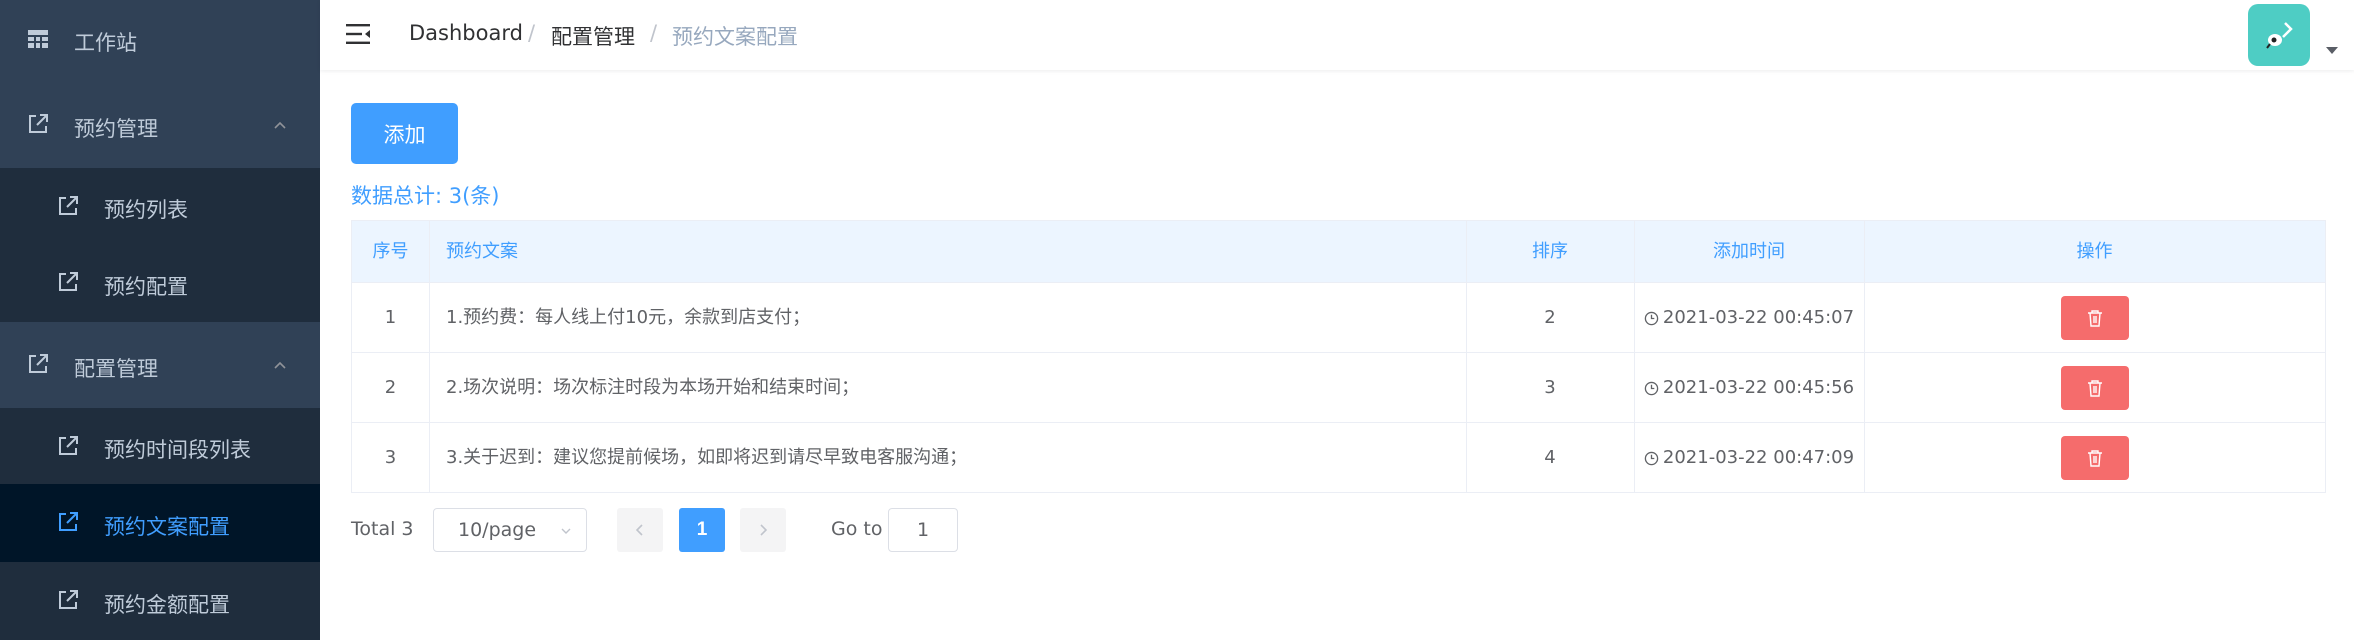  I want to click on column-header-index: 序号, so click(390, 251).